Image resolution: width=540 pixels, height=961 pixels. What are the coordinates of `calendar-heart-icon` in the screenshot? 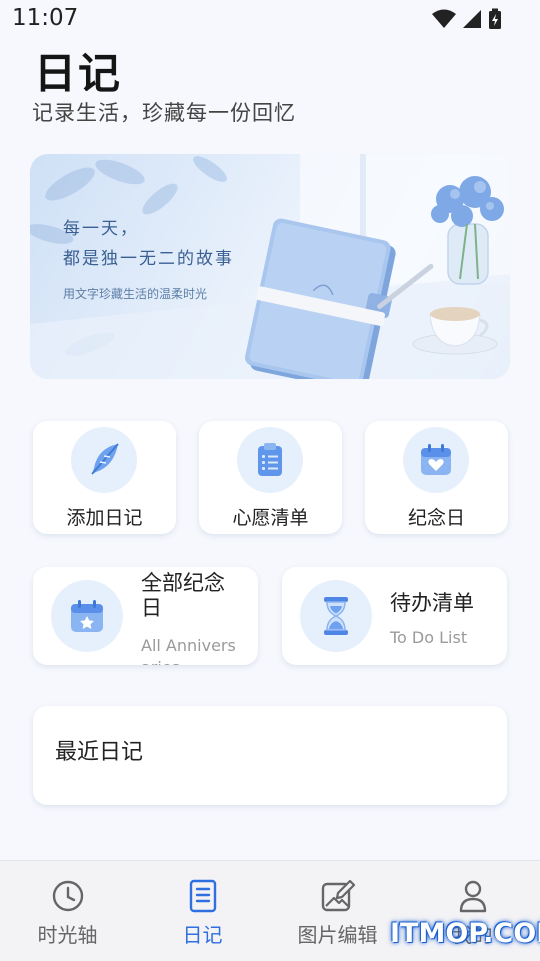 It's located at (436, 459).